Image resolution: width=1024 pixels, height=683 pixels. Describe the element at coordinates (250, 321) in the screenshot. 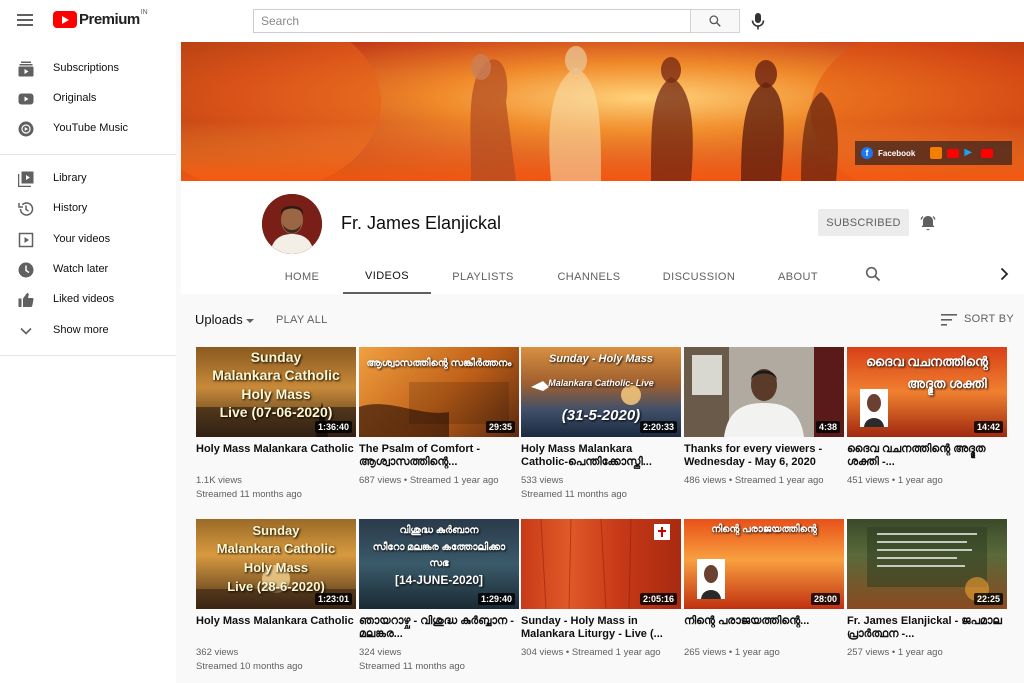

I see `caret-down-icon` at that location.